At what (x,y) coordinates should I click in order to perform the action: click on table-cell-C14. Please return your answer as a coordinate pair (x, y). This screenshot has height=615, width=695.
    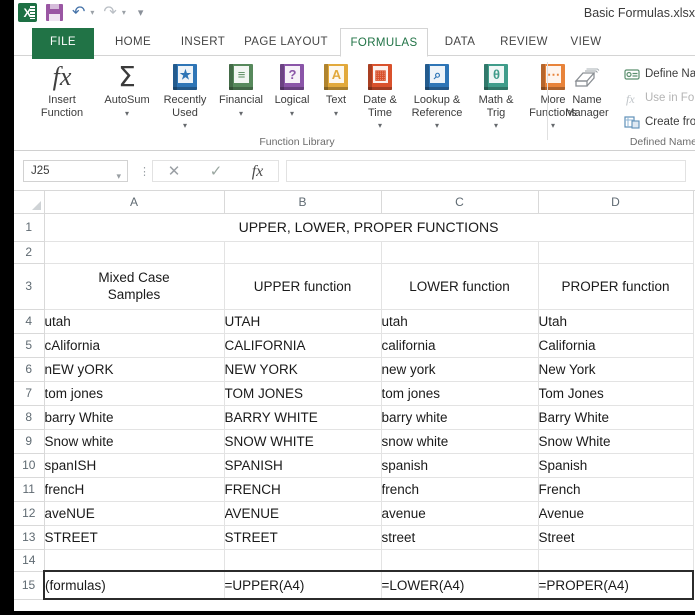
    Looking at the image, I should click on (460, 560).